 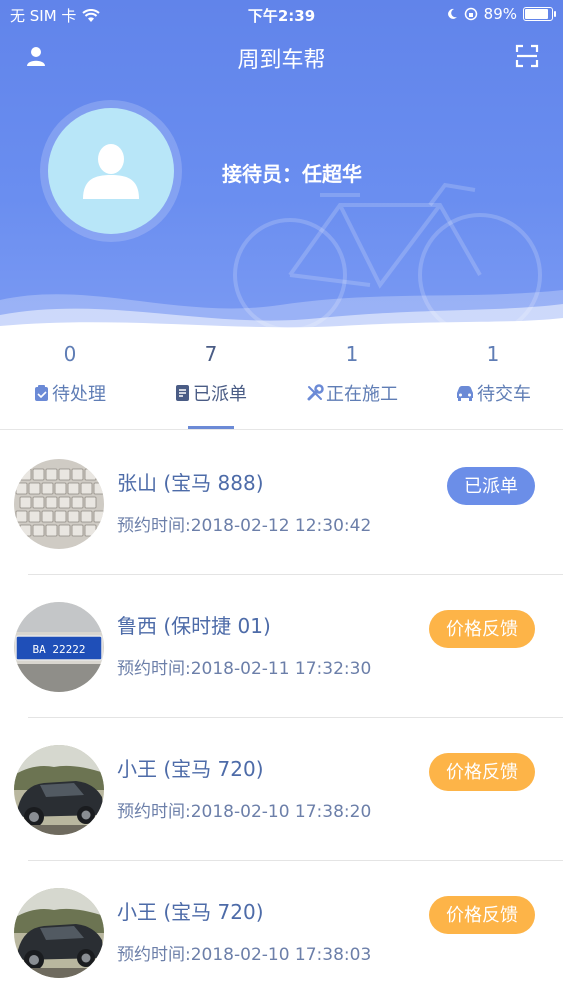 What do you see at coordinates (211, 354) in the screenshot?
I see `tab-count: 7` at bounding box center [211, 354].